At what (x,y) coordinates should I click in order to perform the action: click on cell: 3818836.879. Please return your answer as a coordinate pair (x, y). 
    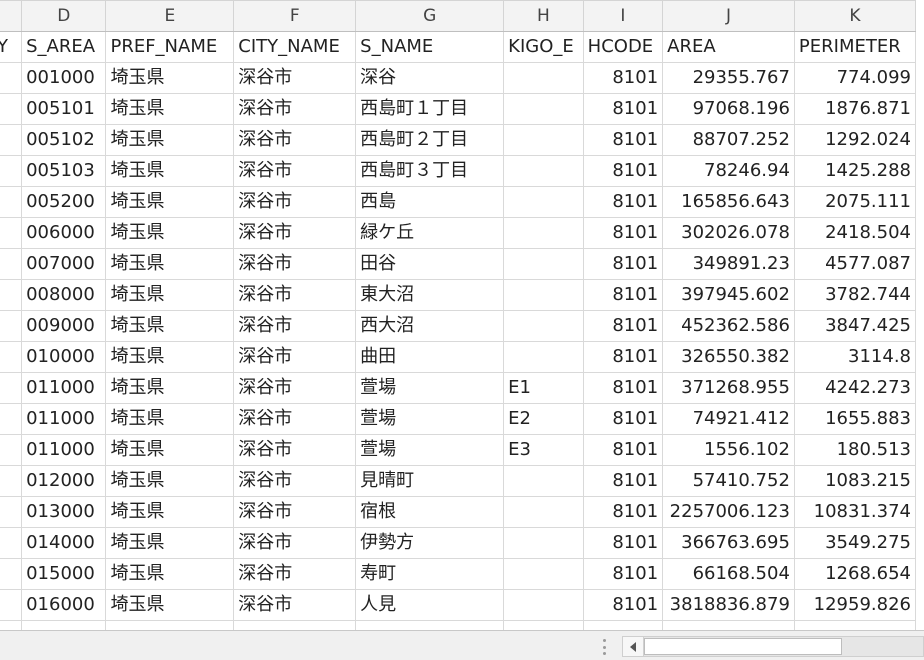
    Looking at the image, I should click on (728, 605).